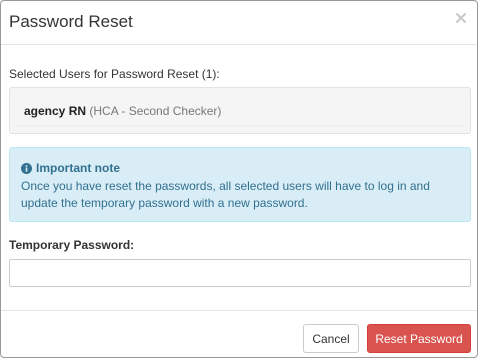  What do you see at coordinates (114, 74) in the screenshot?
I see `selected-users-label: Selected Users for Password Reset (1):` at bounding box center [114, 74].